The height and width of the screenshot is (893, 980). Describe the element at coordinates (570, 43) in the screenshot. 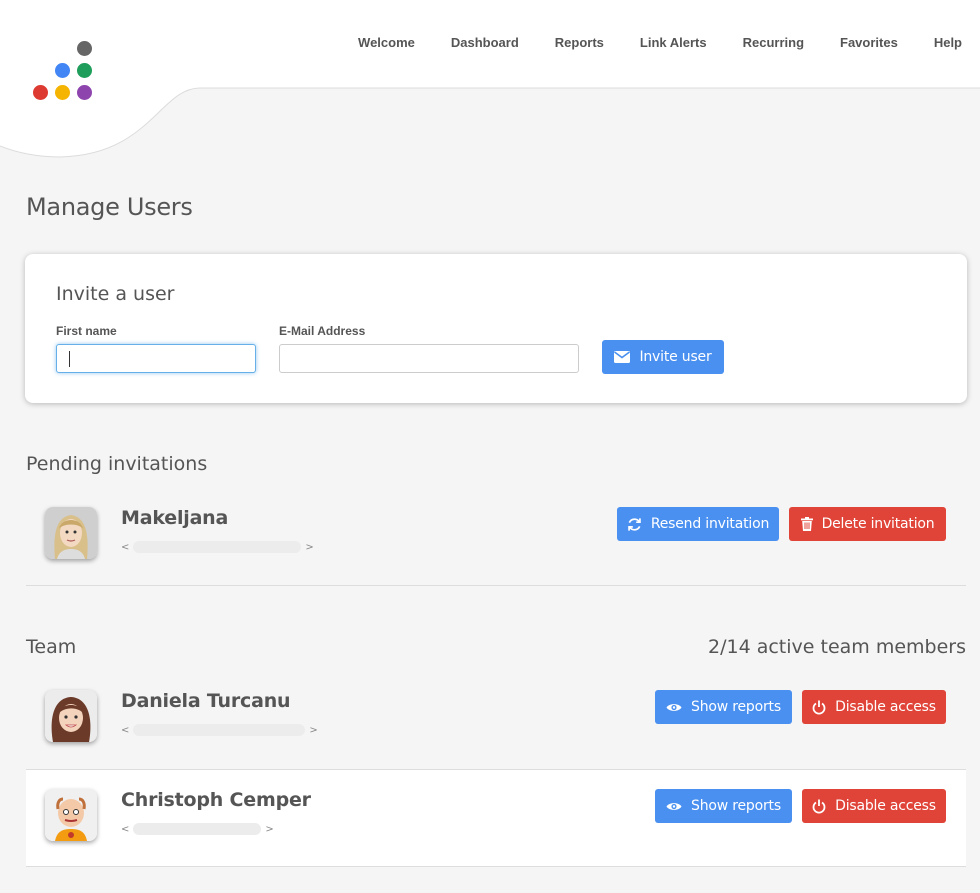

I see `nav-reports: Reports` at that location.